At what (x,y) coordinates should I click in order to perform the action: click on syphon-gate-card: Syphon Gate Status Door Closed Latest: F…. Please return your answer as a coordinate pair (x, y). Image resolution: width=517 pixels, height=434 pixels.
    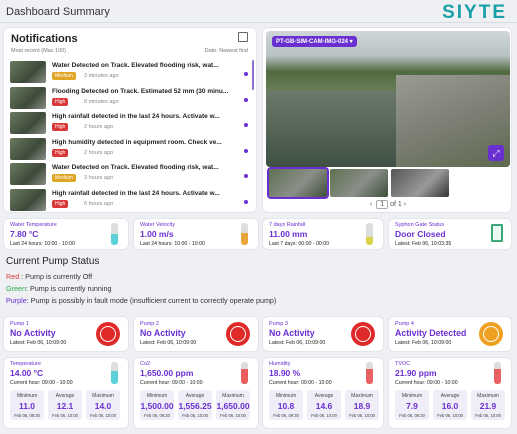
    Looking at the image, I should click on (450, 234).